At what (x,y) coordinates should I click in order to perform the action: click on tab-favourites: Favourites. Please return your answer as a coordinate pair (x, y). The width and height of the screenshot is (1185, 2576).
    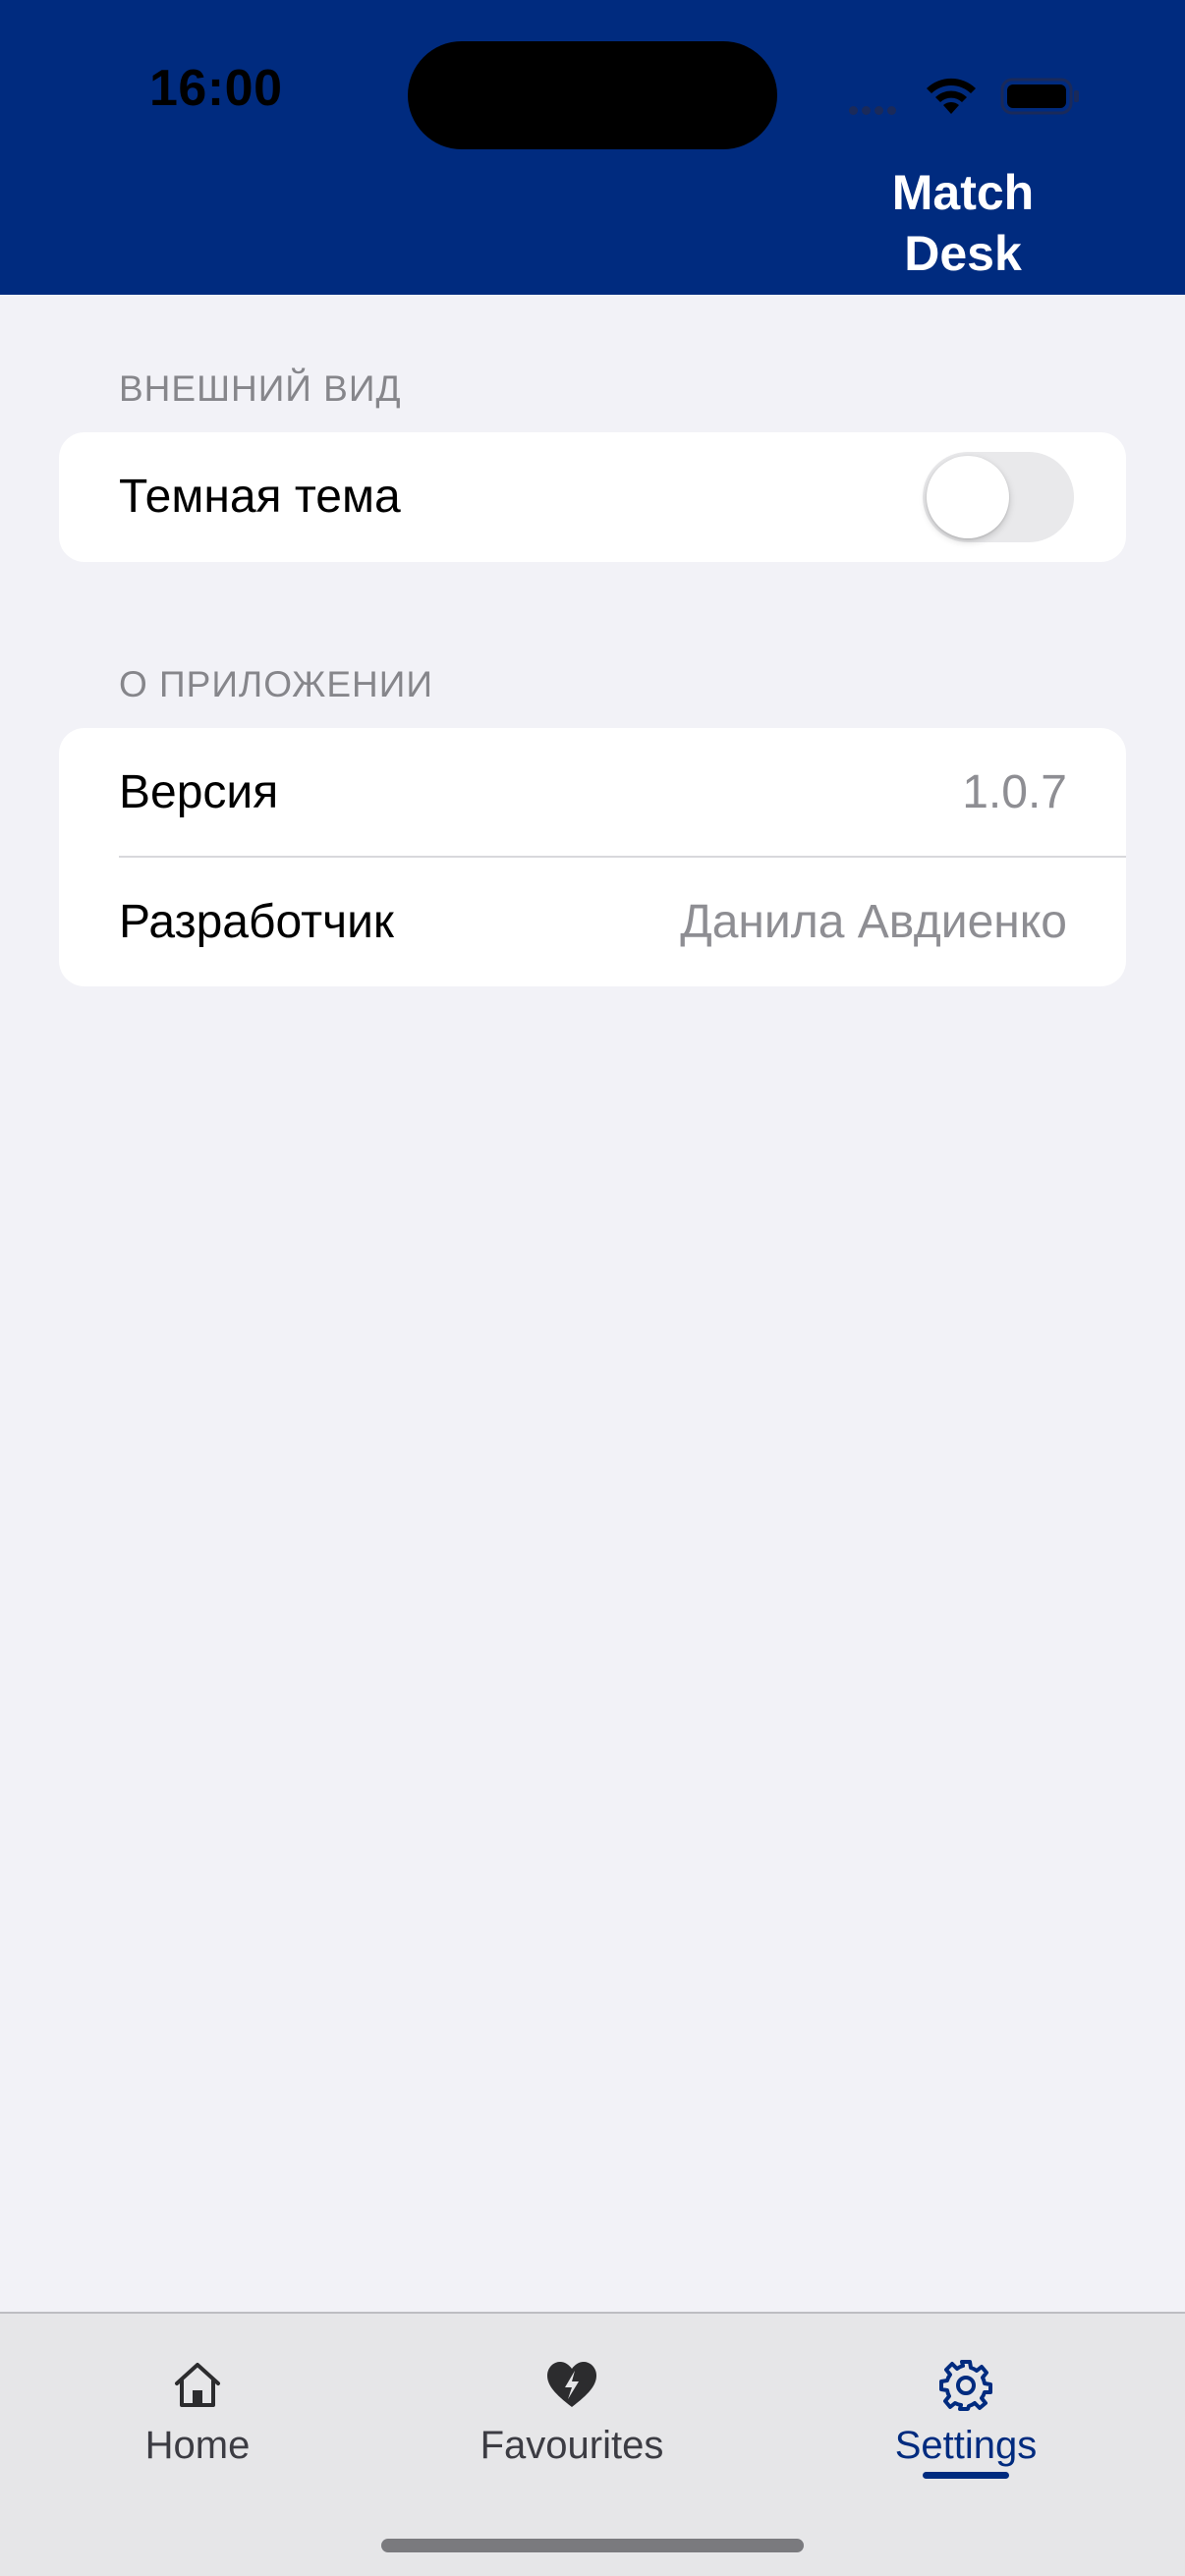
    Looking at the image, I should click on (571, 2412).